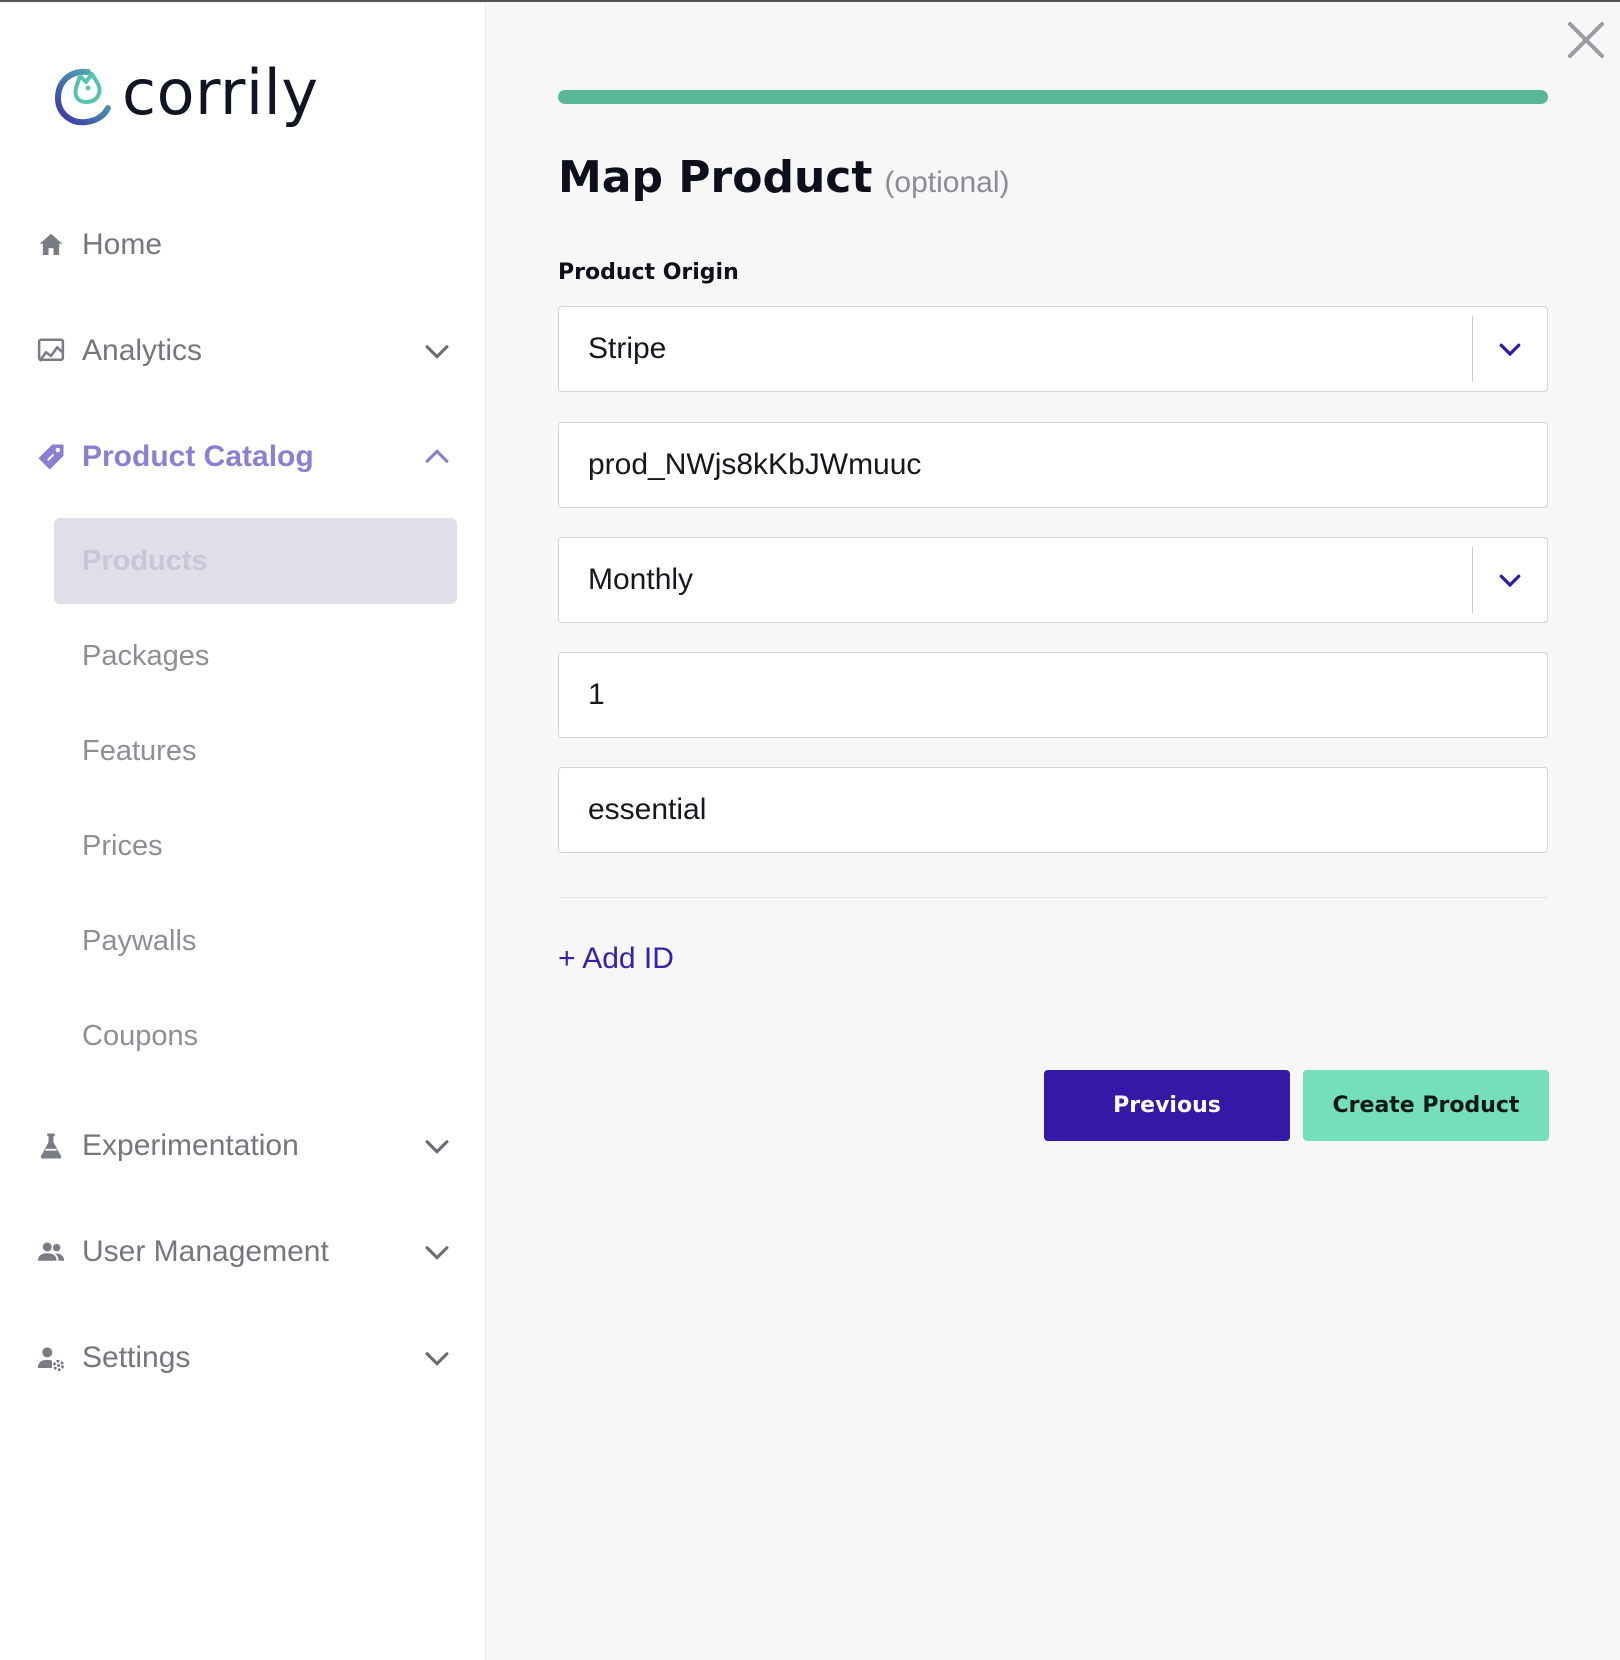 This screenshot has width=1620, height=1660. Describe the element at coordinates (715, 177) in the screenshot. I see `page-title: Map Product` at that location.